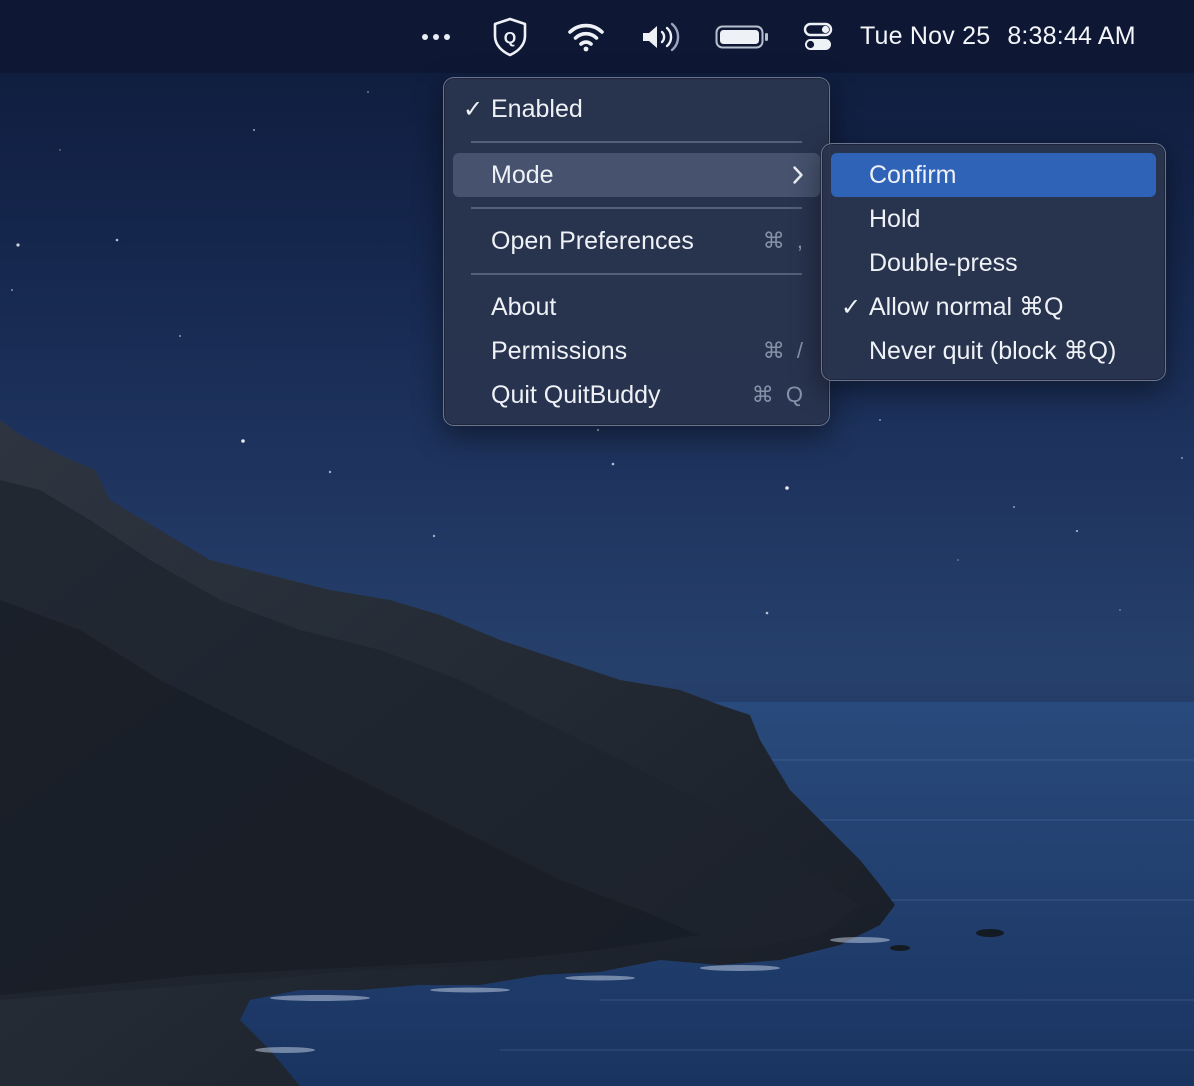 The height and width of the screenshot is (1086, 1194). I want to click on menubar-clock: Tue Nov 25 8:38:44 AM, so click(1015, 36).